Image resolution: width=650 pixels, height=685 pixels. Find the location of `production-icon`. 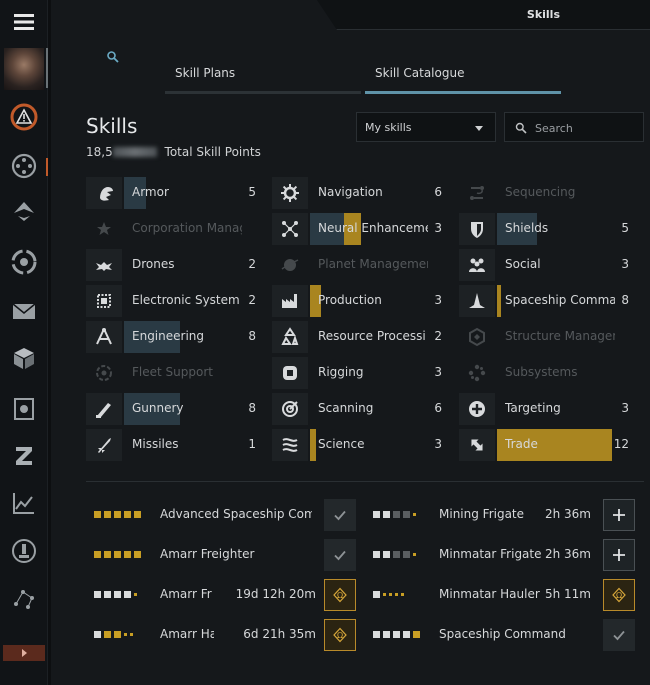

production-icon is located at coordinates (290, 301).